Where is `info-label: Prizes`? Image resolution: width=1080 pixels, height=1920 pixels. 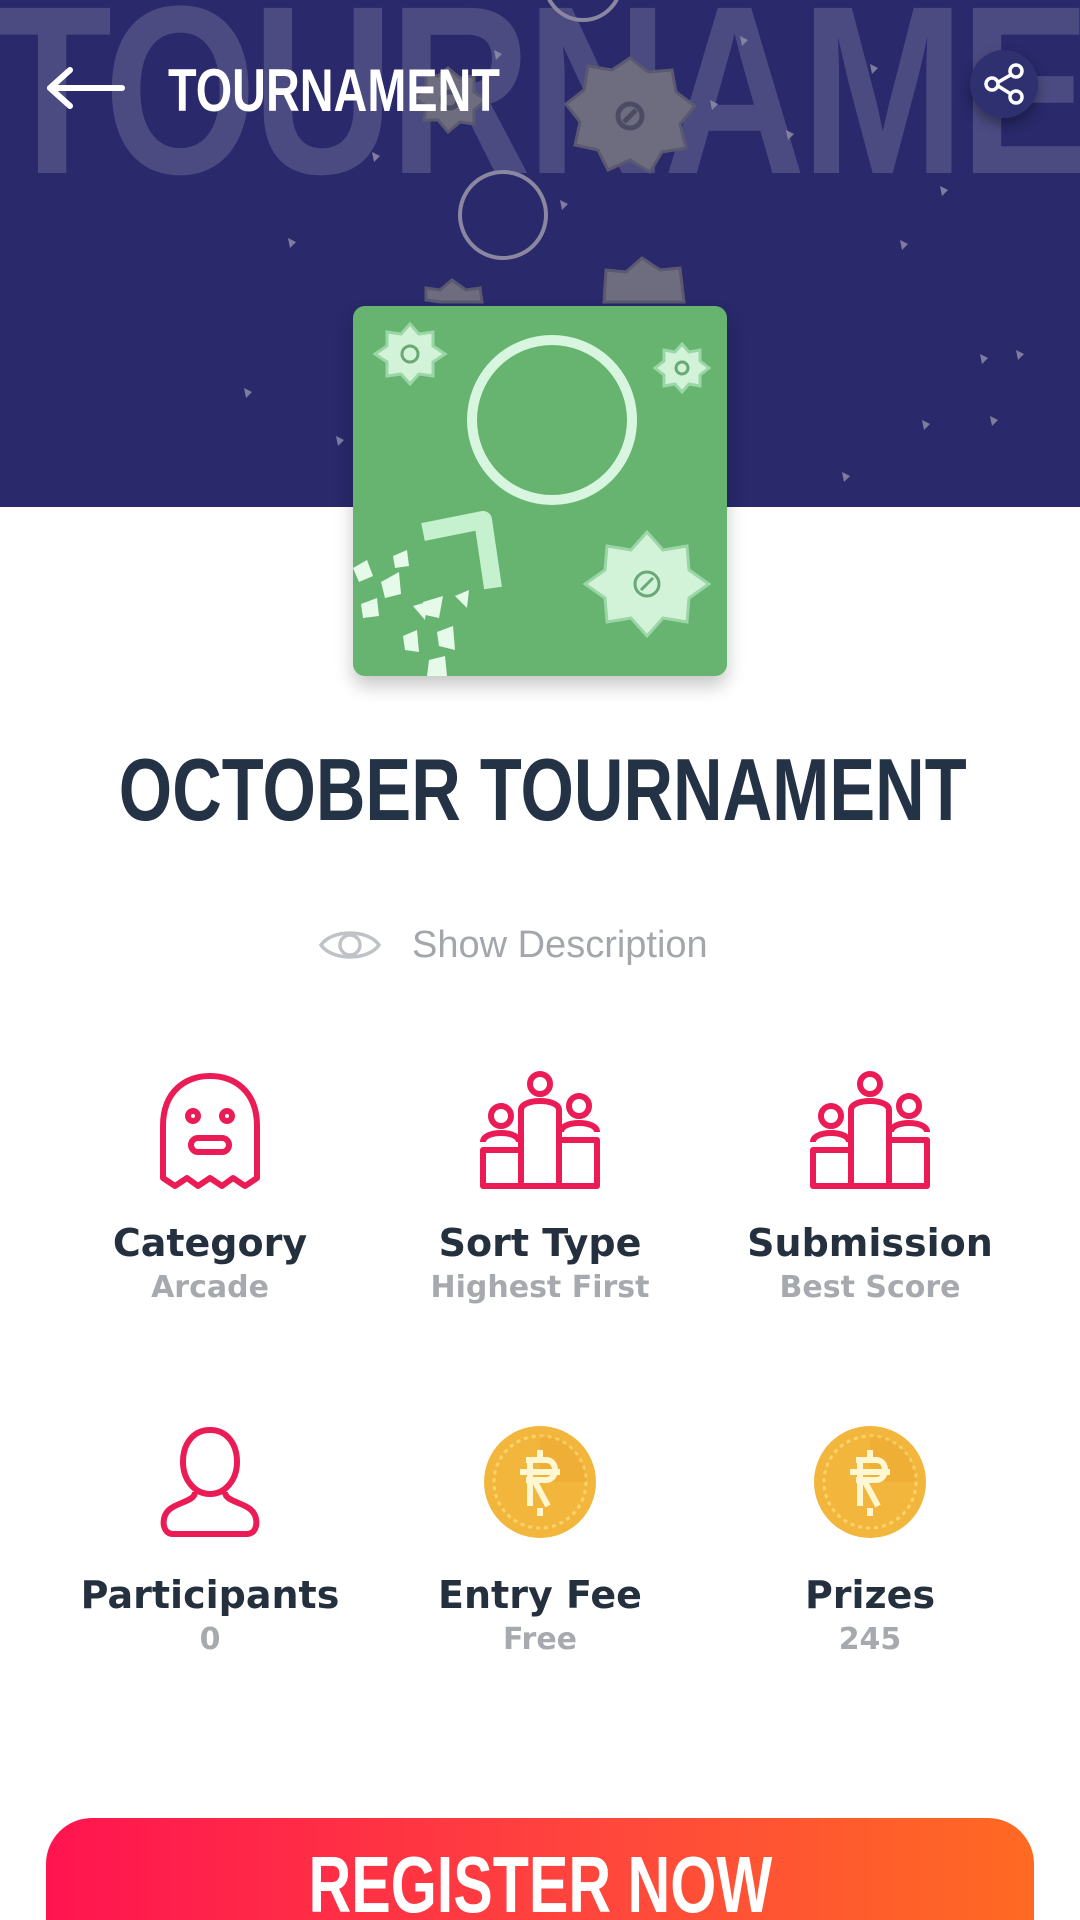
info-label: Prizes is located at coordinates (870, 1595).